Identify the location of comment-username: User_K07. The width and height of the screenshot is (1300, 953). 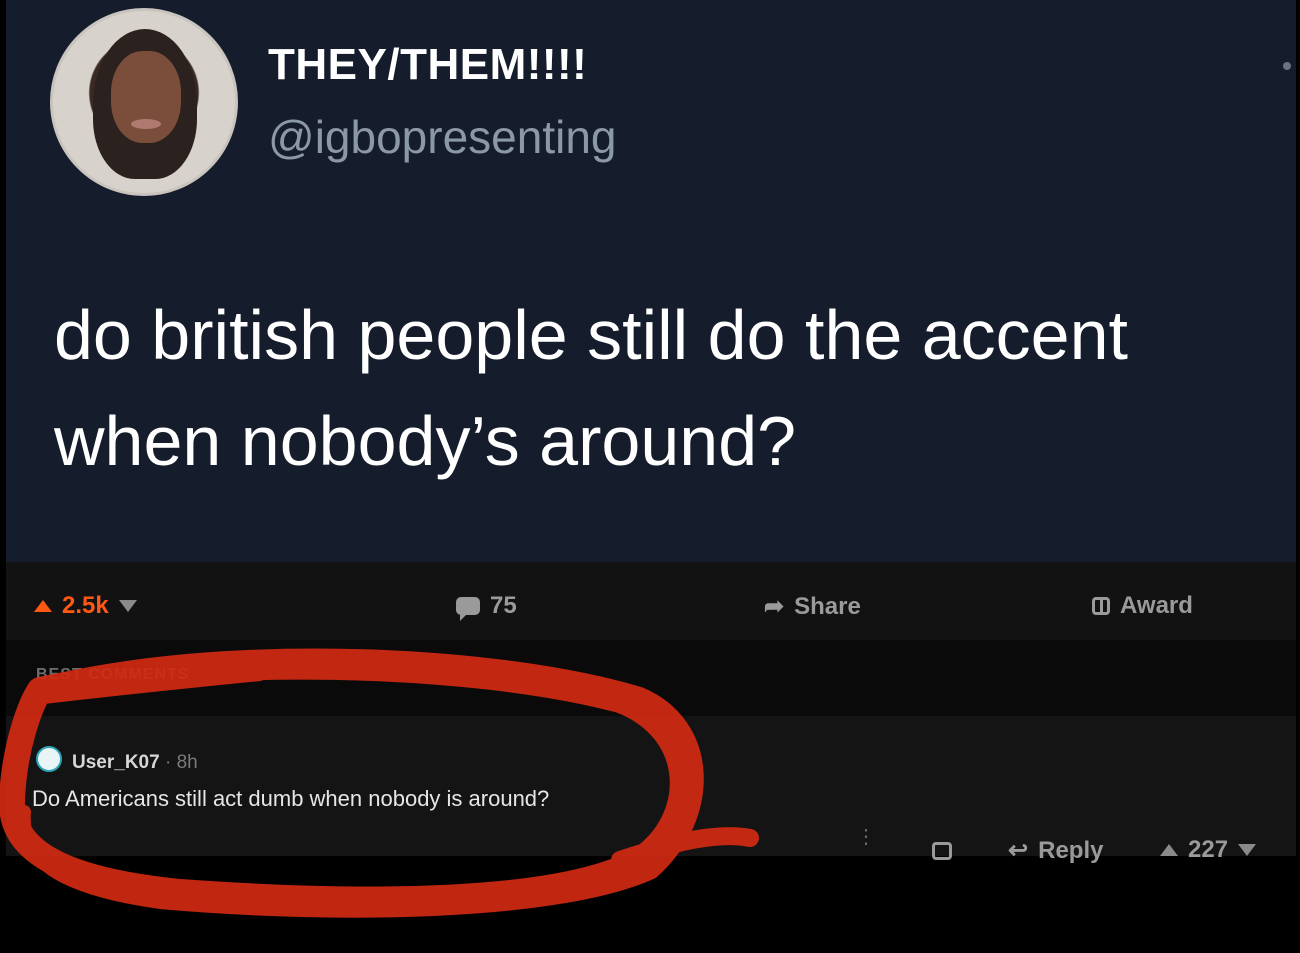
(116, 762).